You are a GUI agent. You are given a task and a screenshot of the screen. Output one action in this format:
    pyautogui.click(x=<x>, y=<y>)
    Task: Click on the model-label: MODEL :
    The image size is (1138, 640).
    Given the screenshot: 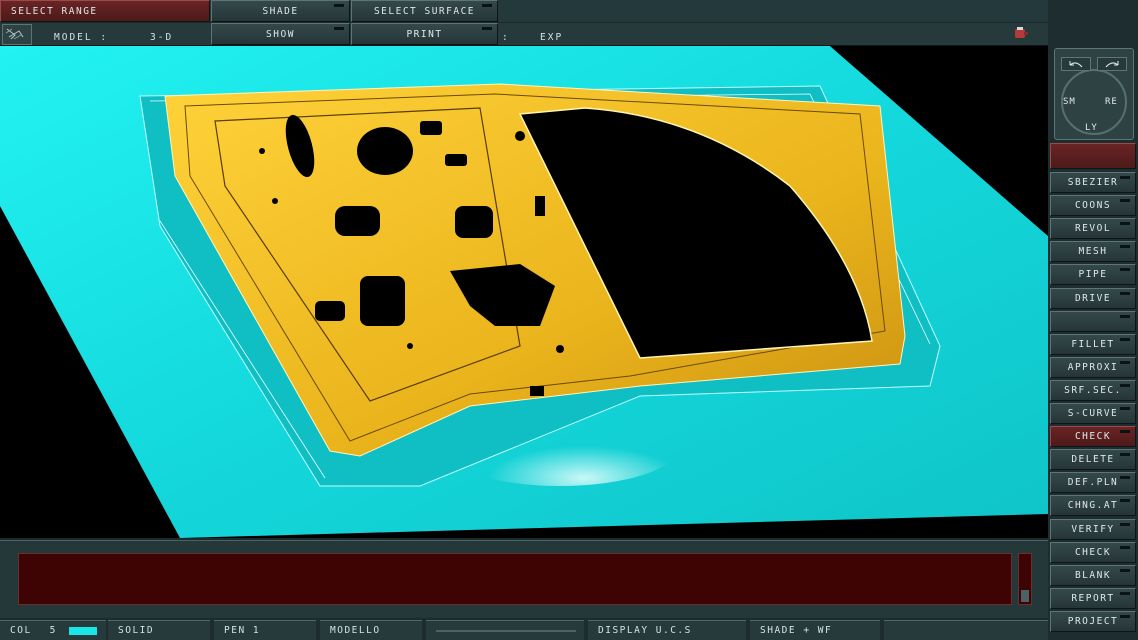 What is the action you would take?
    pyautogui.click(x=81, y=37)
    